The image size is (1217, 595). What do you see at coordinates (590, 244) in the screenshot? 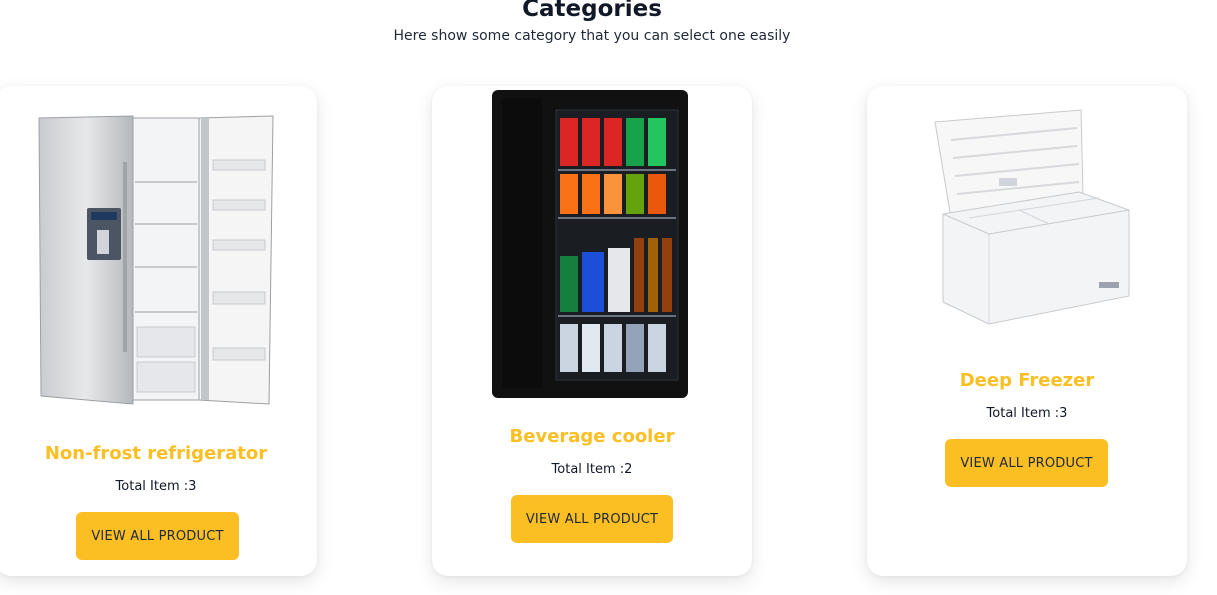
I see `beverage-cooler-image` at bounding box center [590, 244].